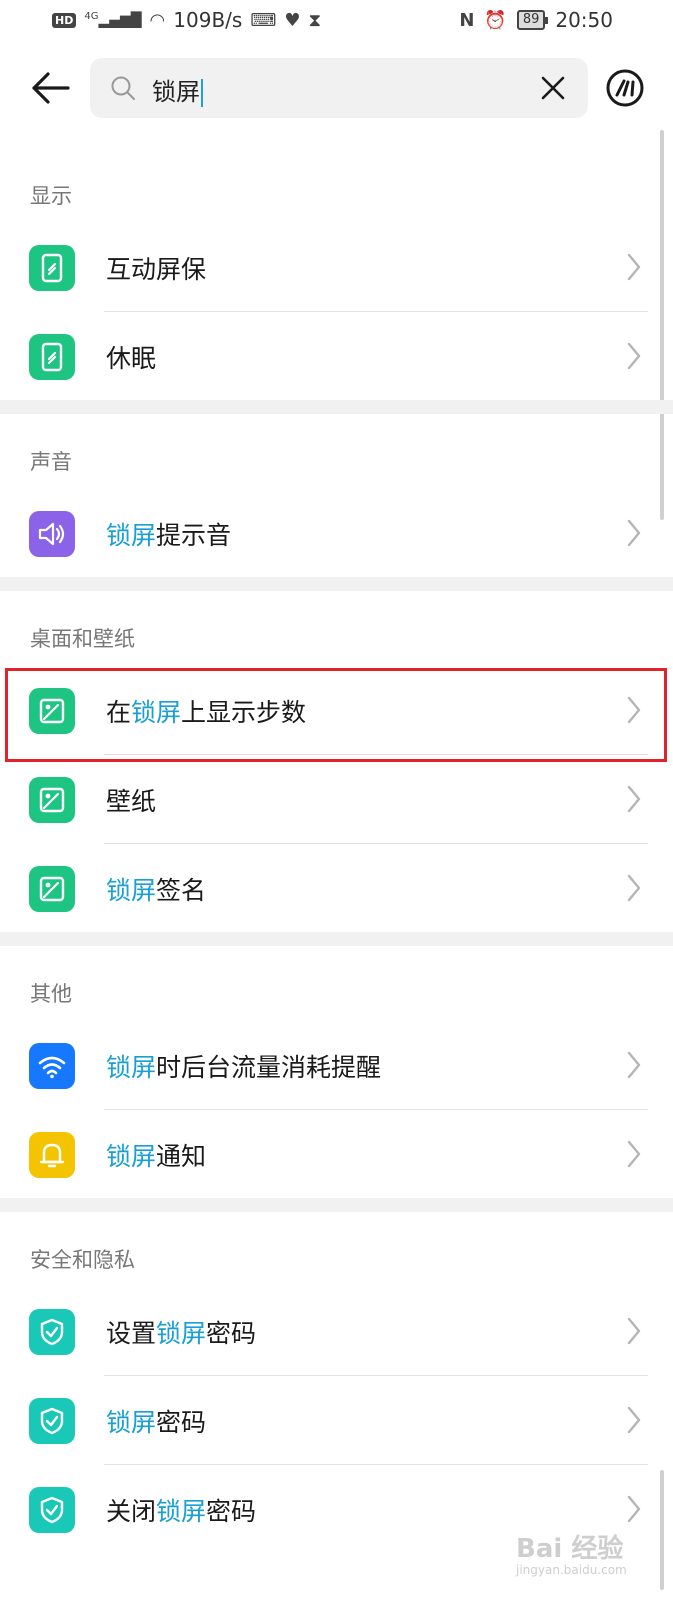 This screenshot has width=673, height=1600. Describe the element at coordinates (584, 20) in the screenshot. I see `clock: 20:50` at that location.